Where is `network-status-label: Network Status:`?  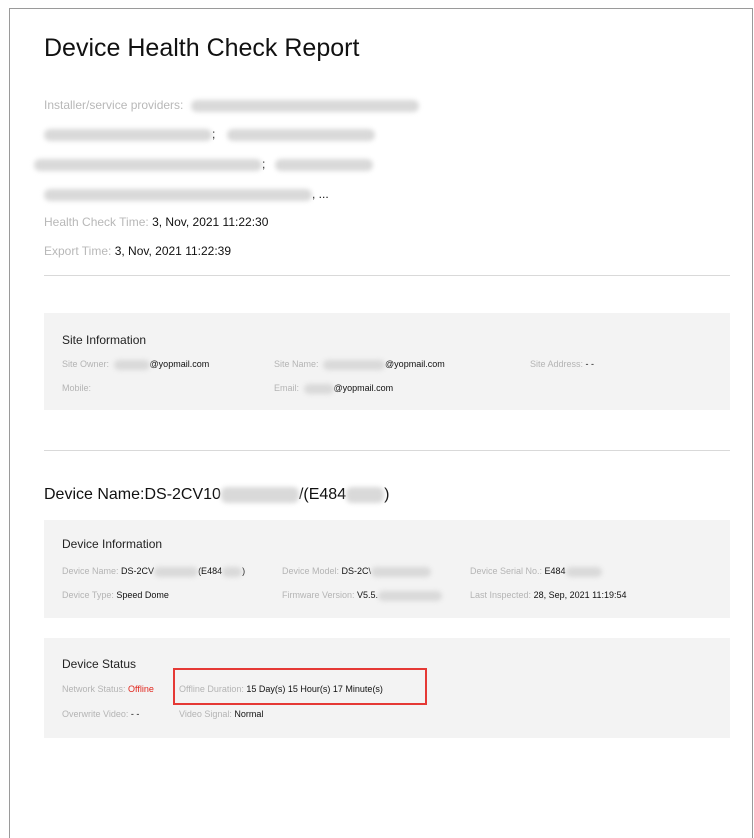
network-status-label: Network Status: is located at coordinates (94, 689).